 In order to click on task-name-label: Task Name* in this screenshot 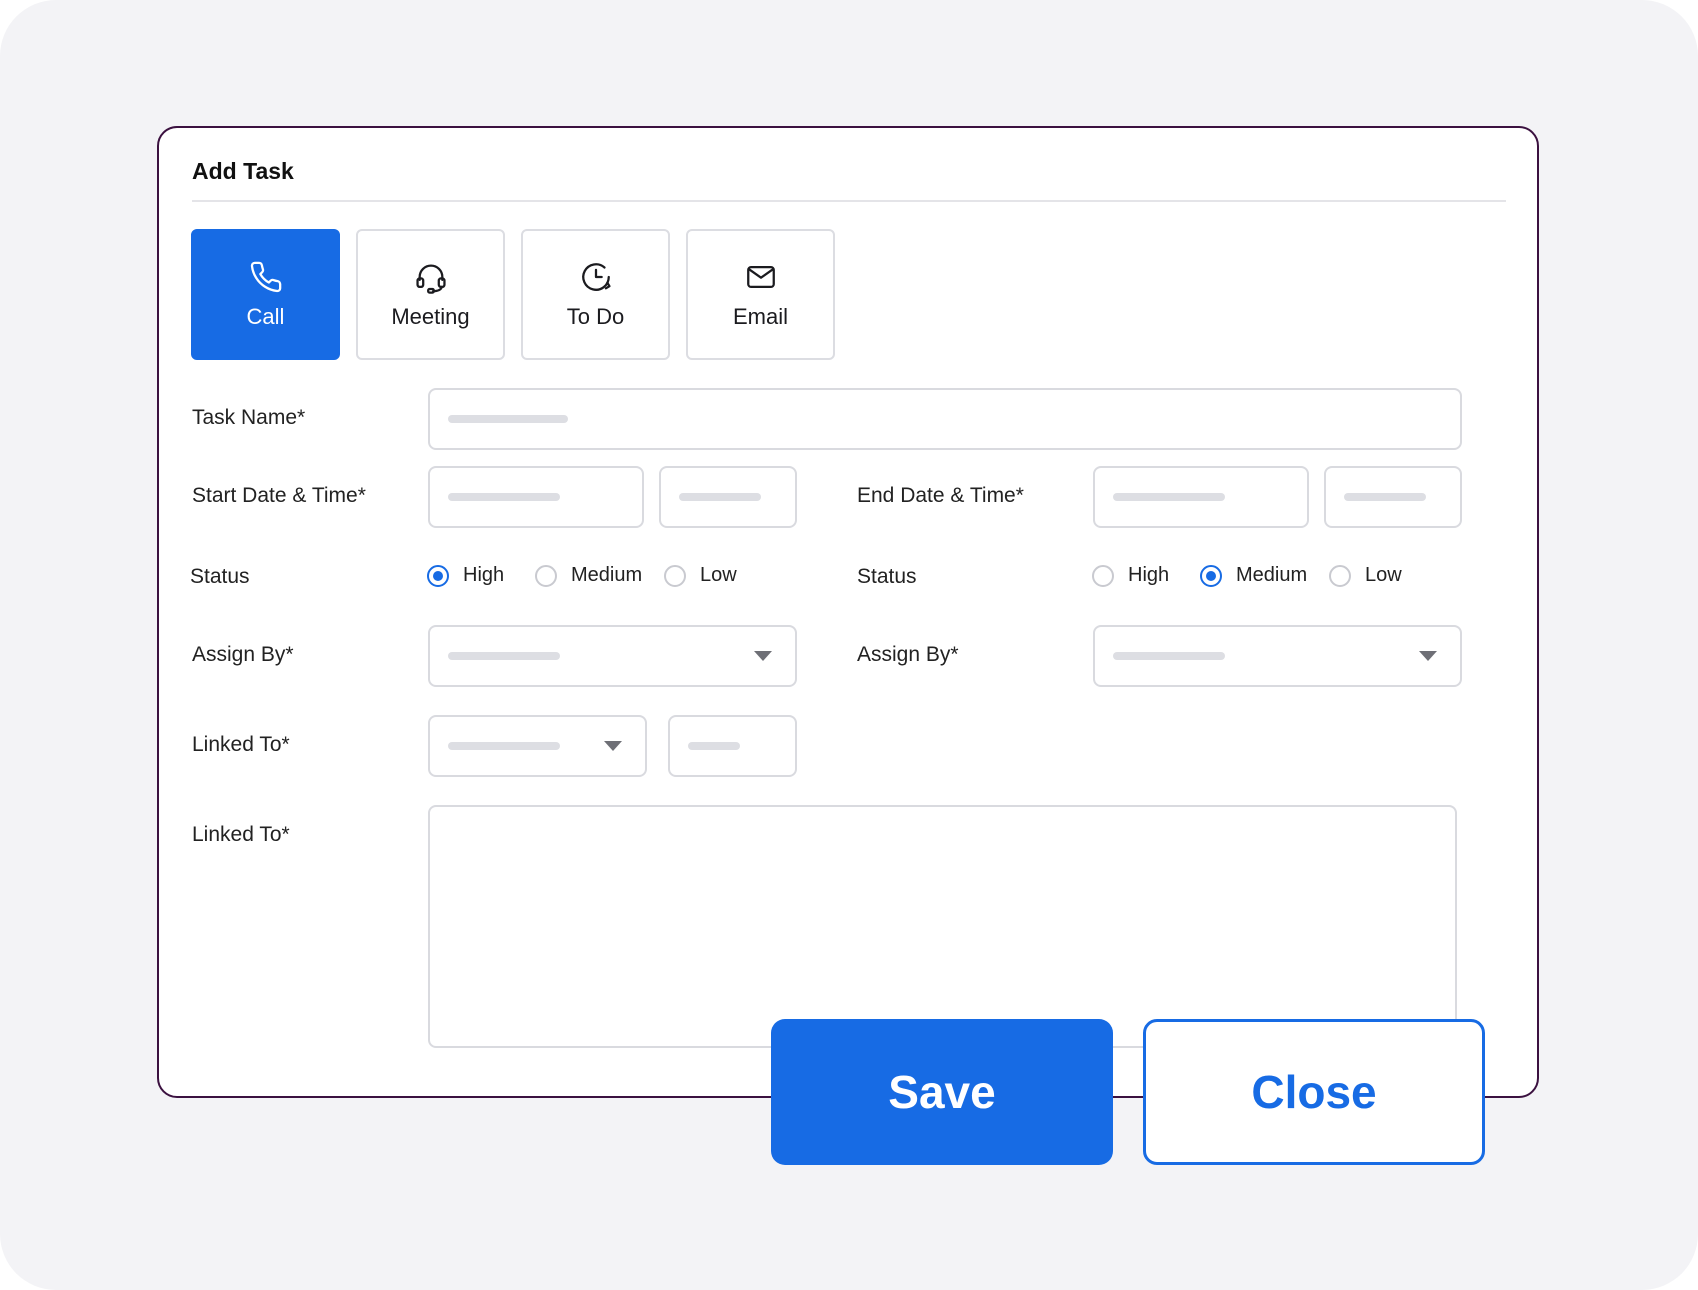, I will do `click(249, 417)`.